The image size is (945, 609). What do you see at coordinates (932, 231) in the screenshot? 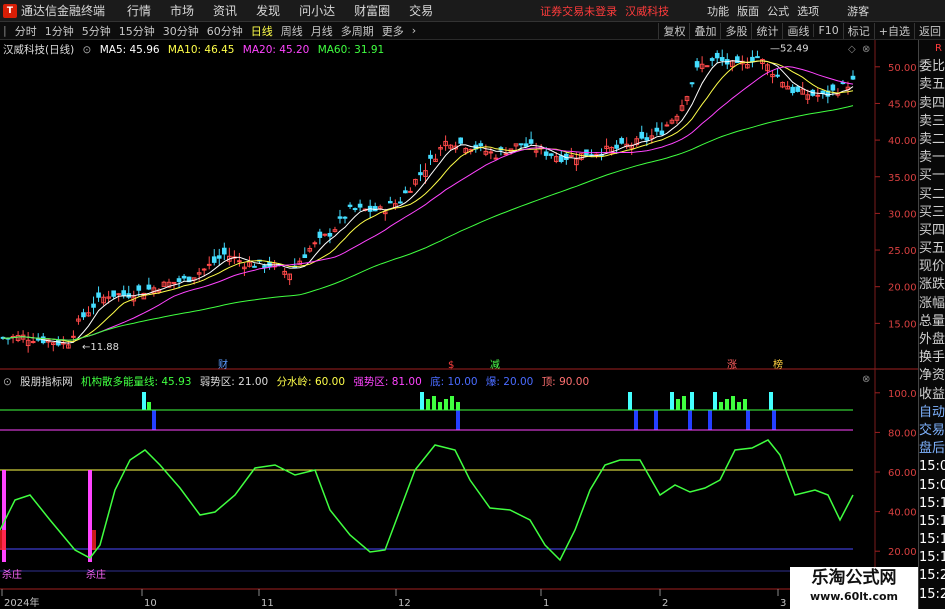
I see `side-item: 买四` at bounding box center [932, 231].